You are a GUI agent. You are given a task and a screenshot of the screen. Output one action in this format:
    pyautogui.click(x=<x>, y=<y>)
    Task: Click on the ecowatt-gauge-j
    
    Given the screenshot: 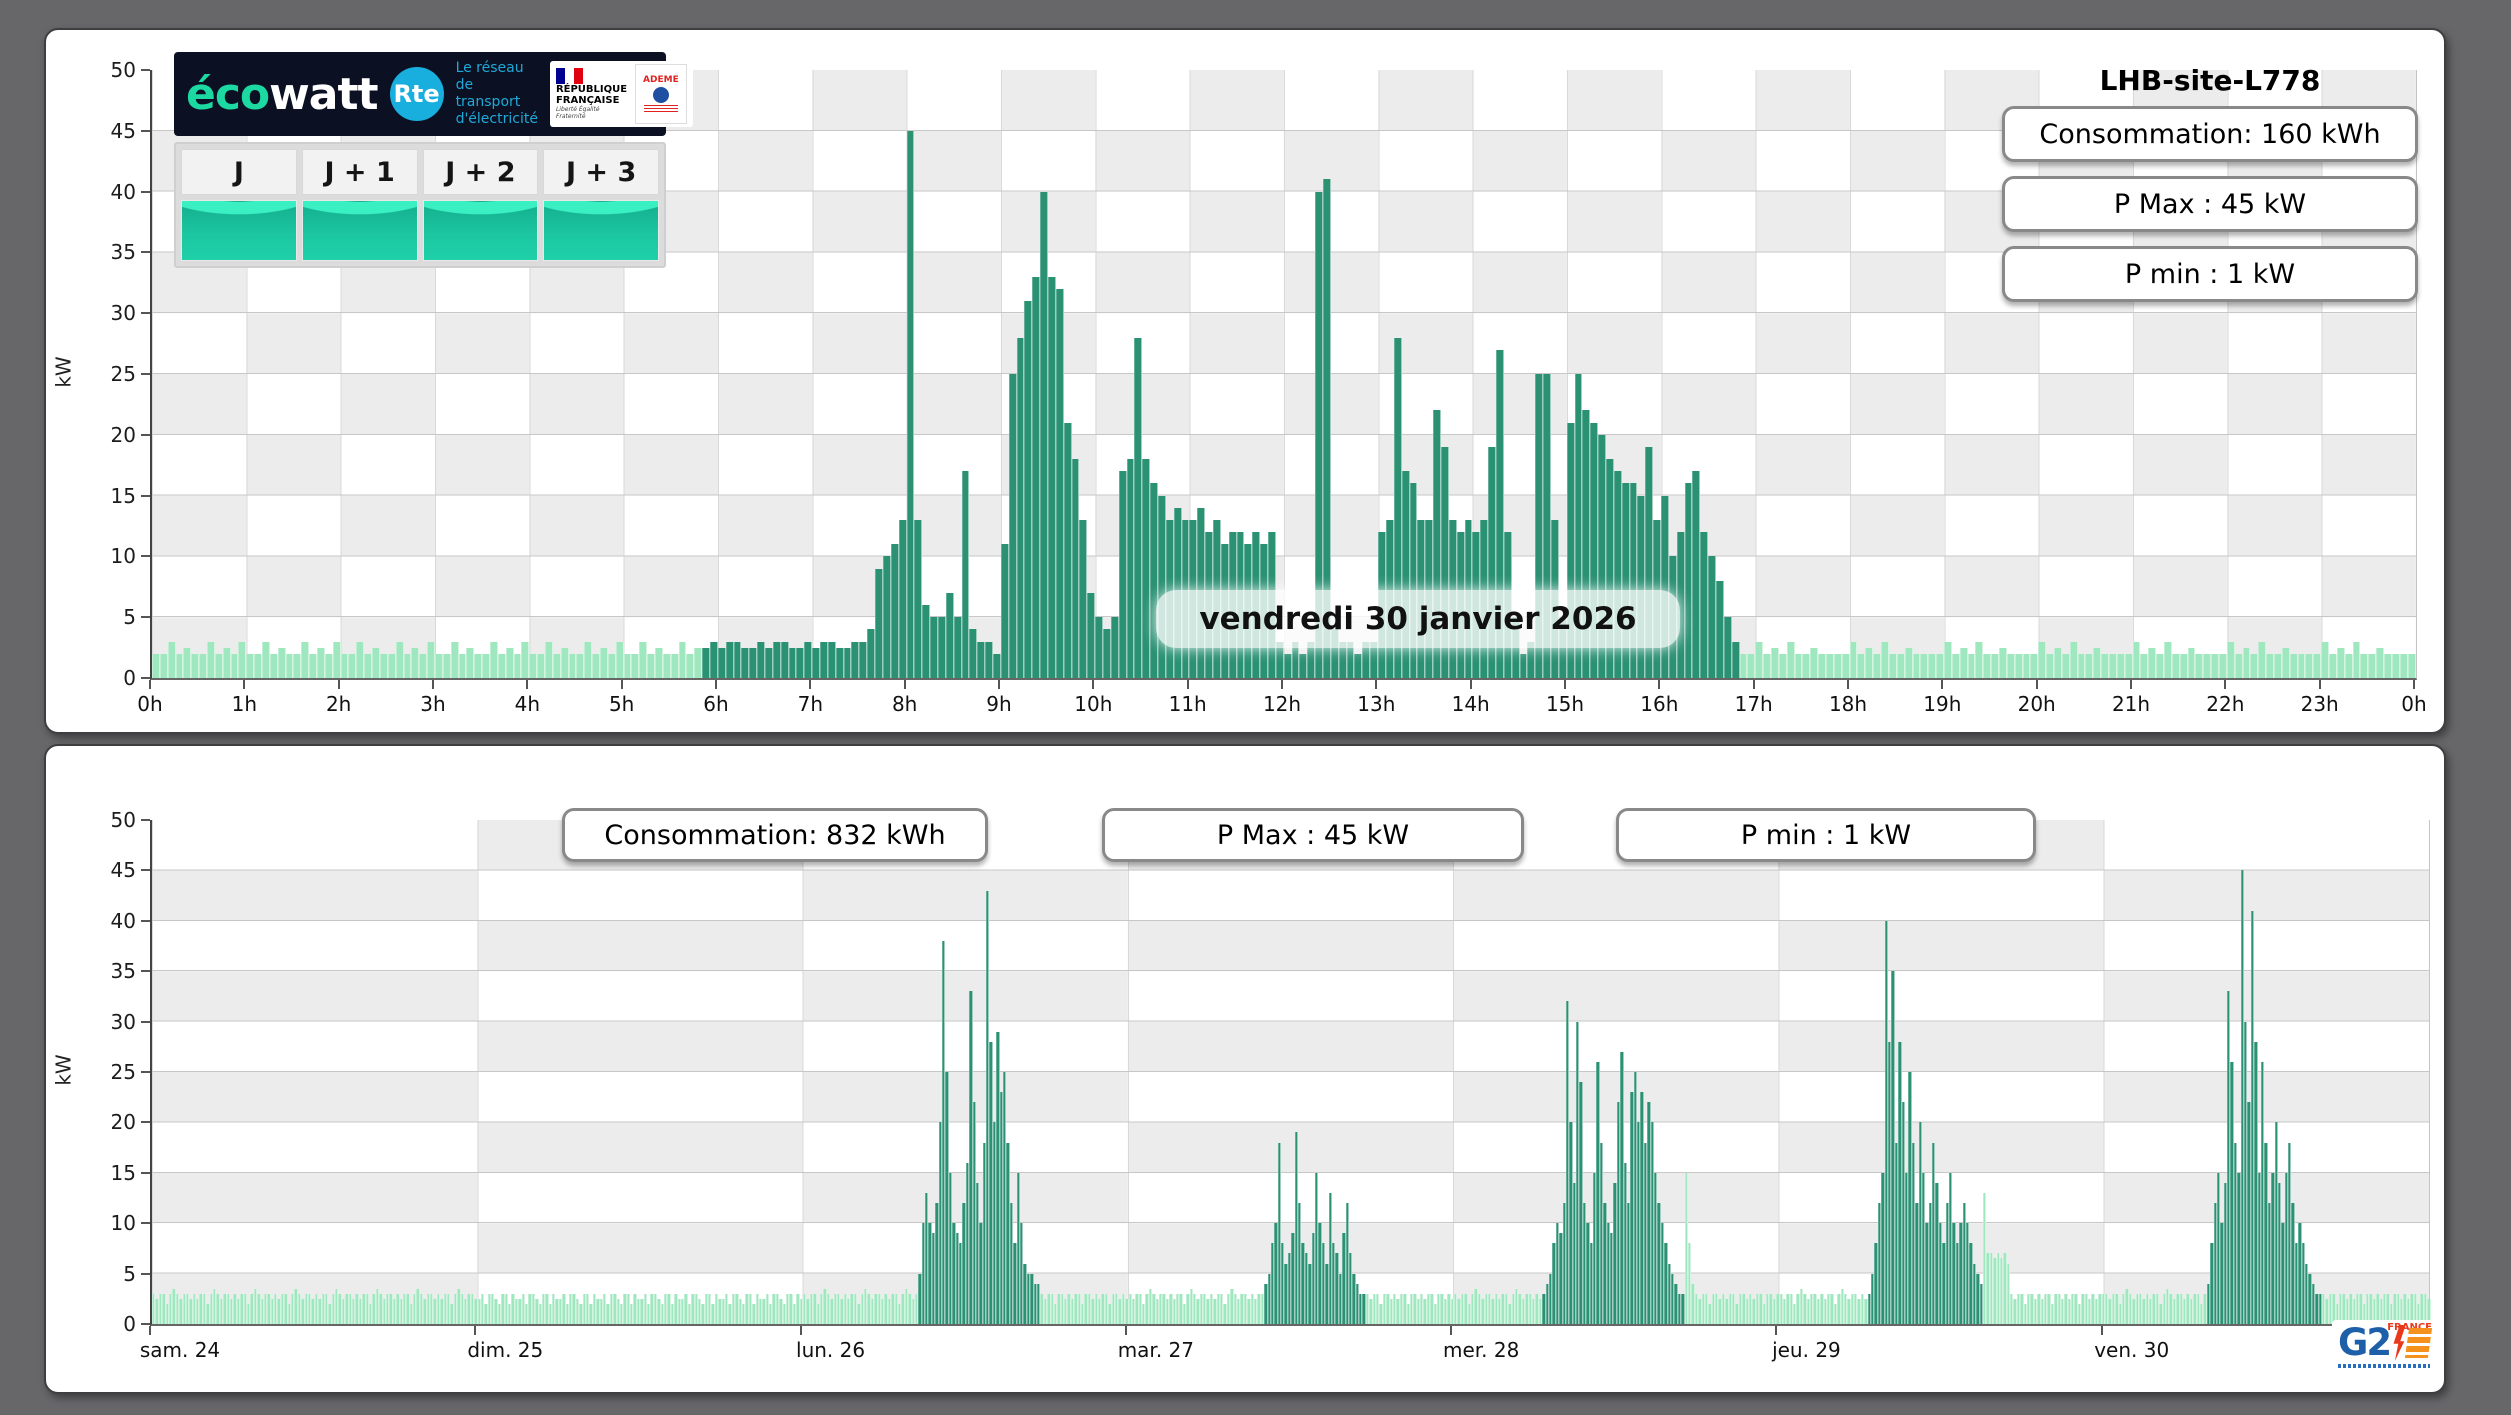 What is the action you would take?
    pyautogui.click(x=239, y=230)
    